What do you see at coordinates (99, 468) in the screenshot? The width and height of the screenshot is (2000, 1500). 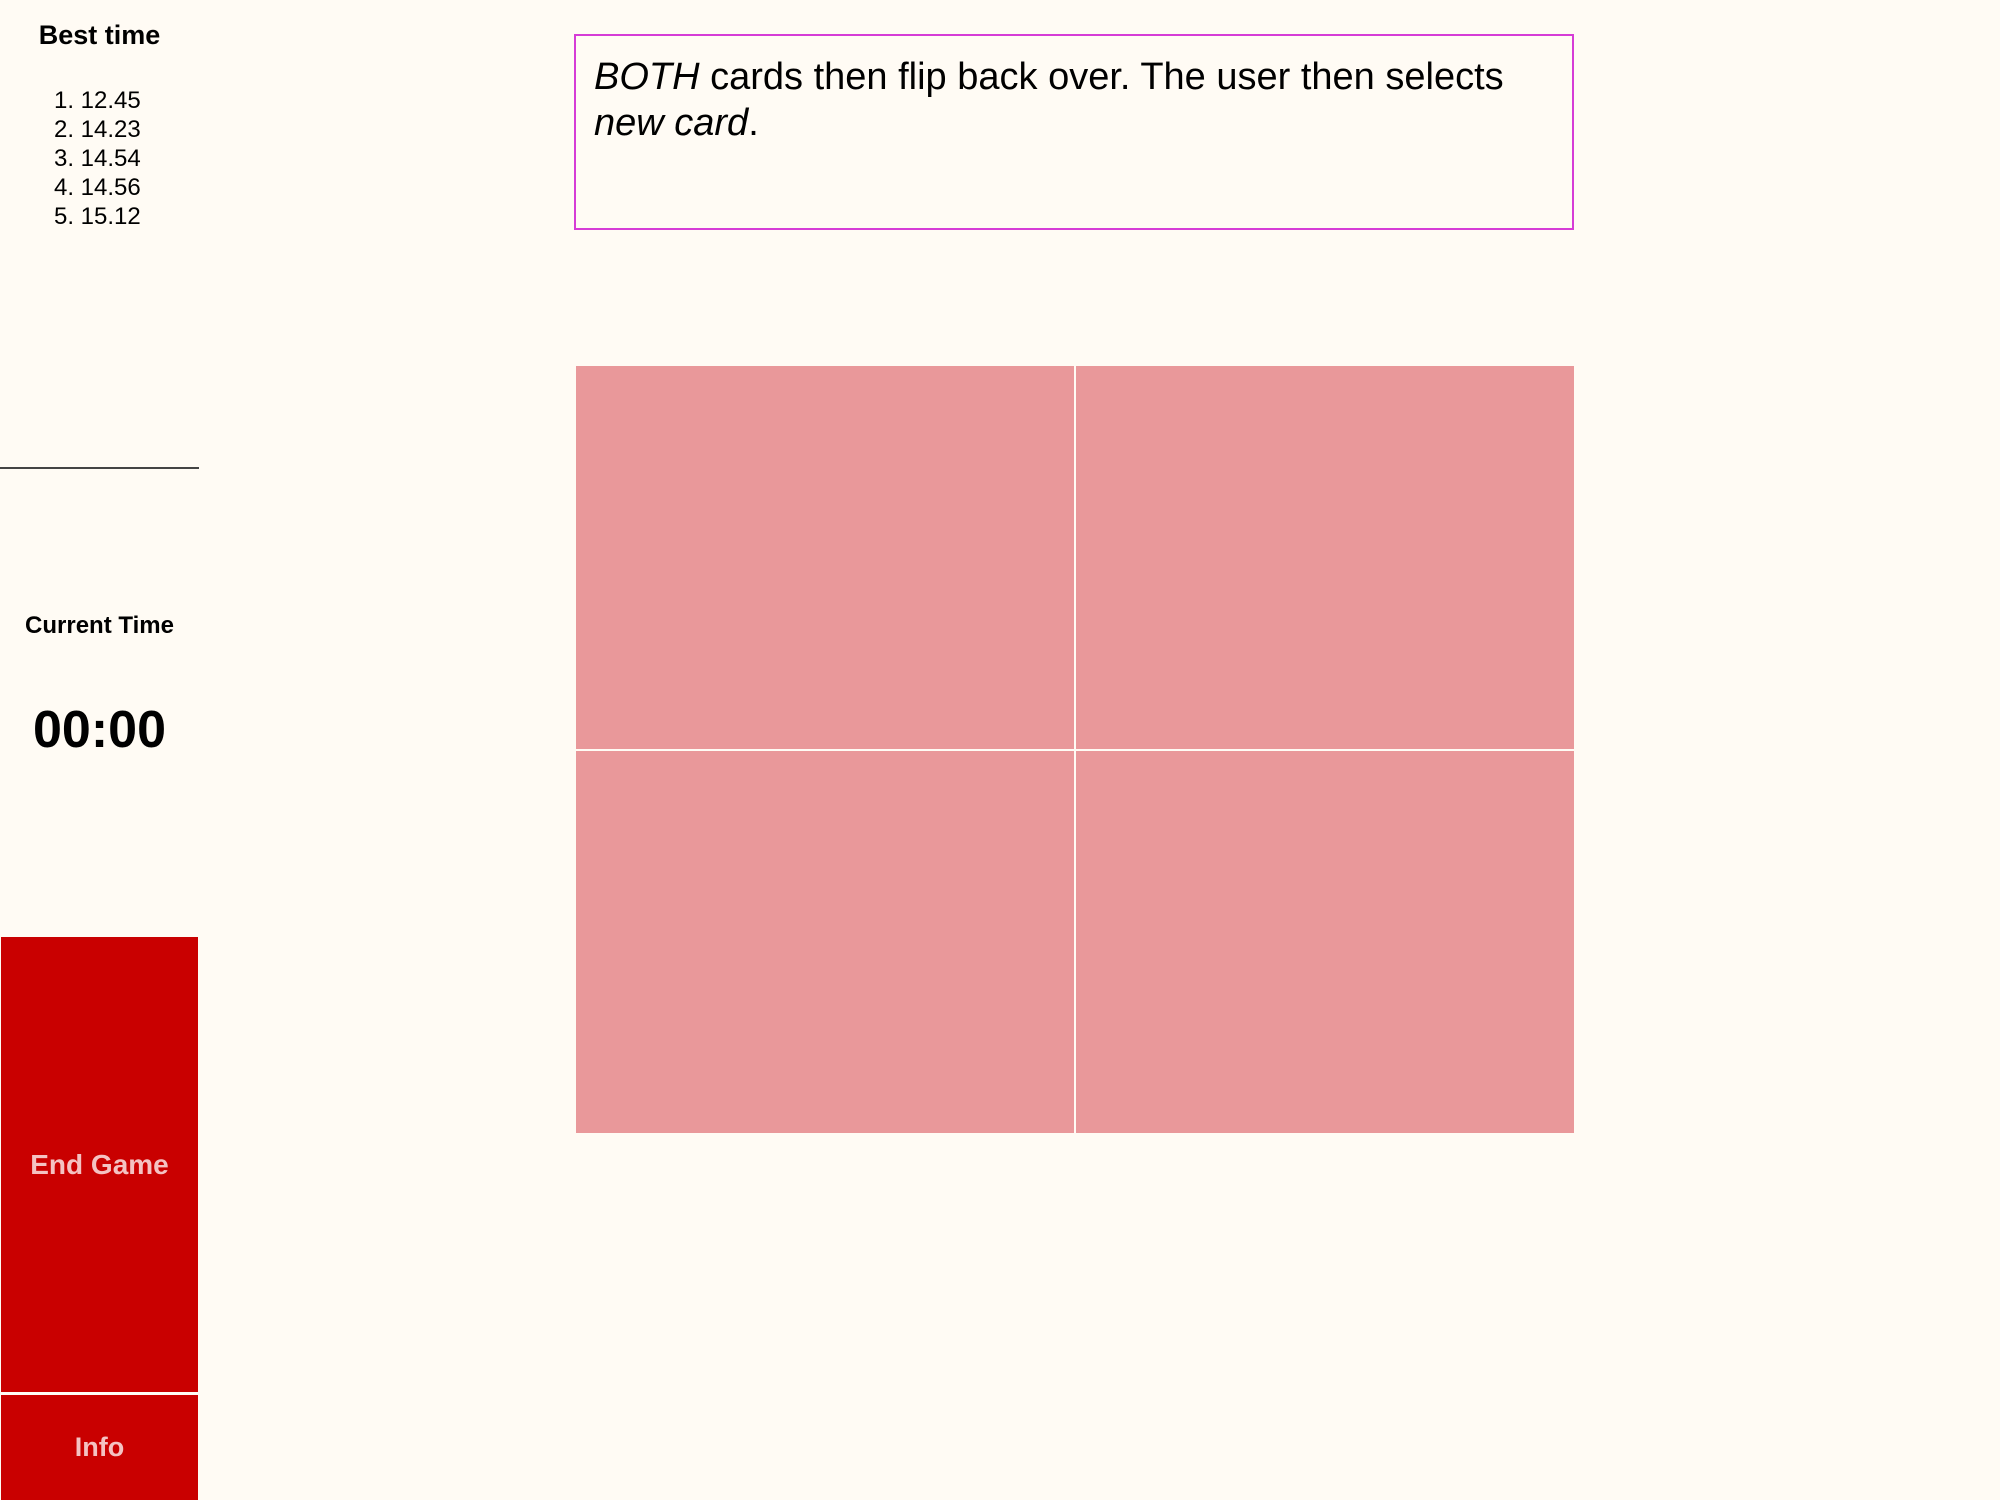 I see `sidebar-divider` at bounding box center [99, 468].